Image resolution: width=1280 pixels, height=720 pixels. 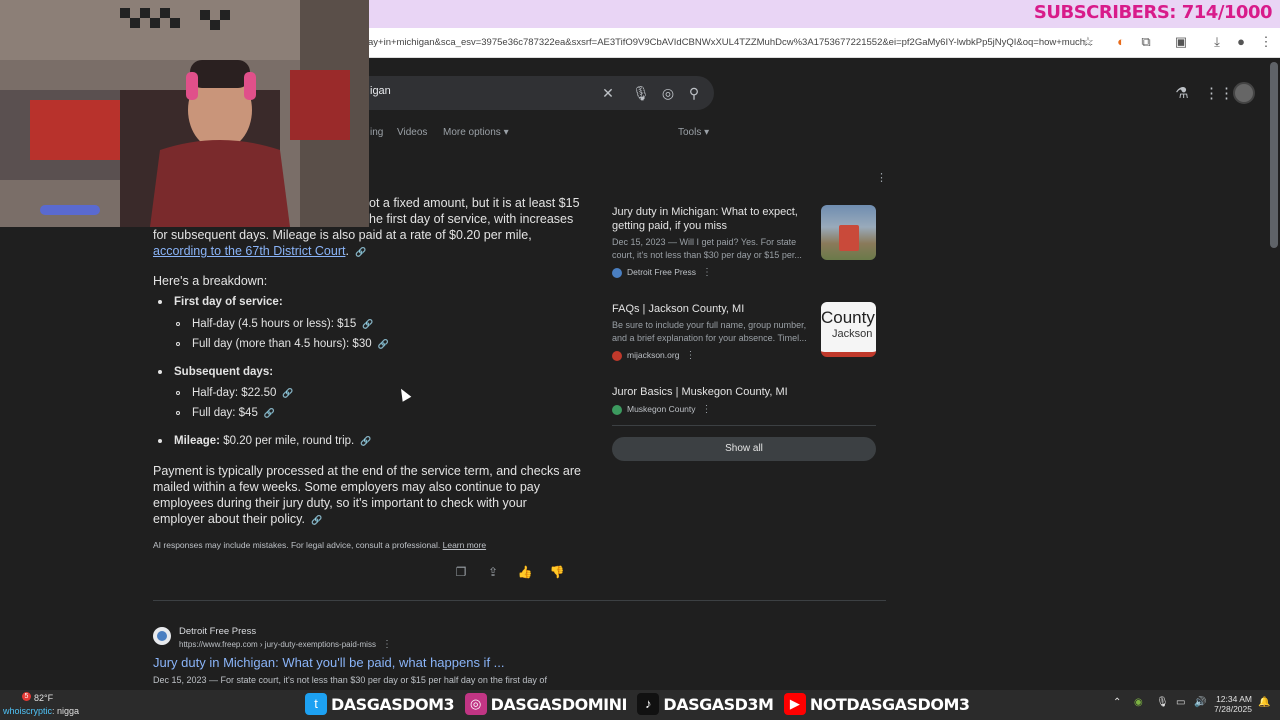 I want to click on extensions-puzzle-icon: ⧉, so click(x=1146, y=42).